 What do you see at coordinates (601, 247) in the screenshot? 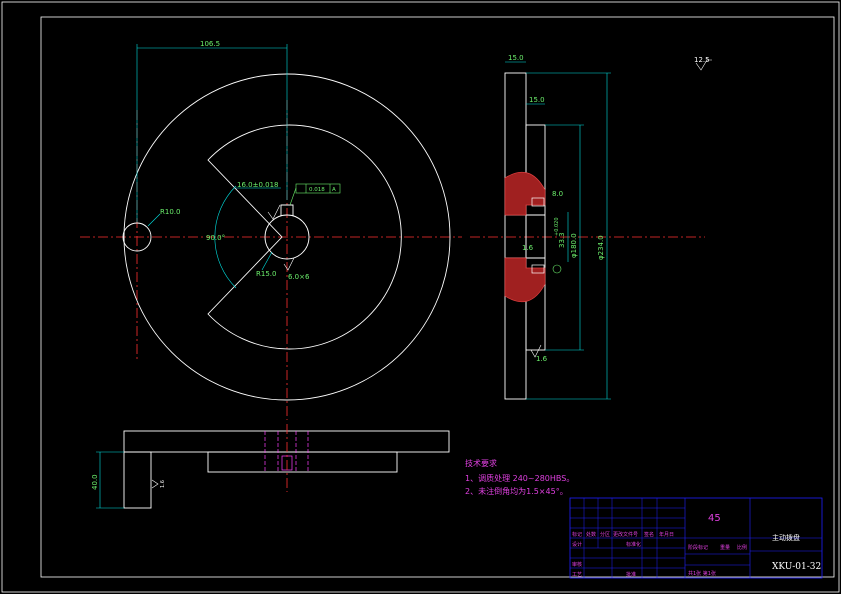
I see `dim-outer-diameter-label: φ234.0` at bounding box center [601, 247].